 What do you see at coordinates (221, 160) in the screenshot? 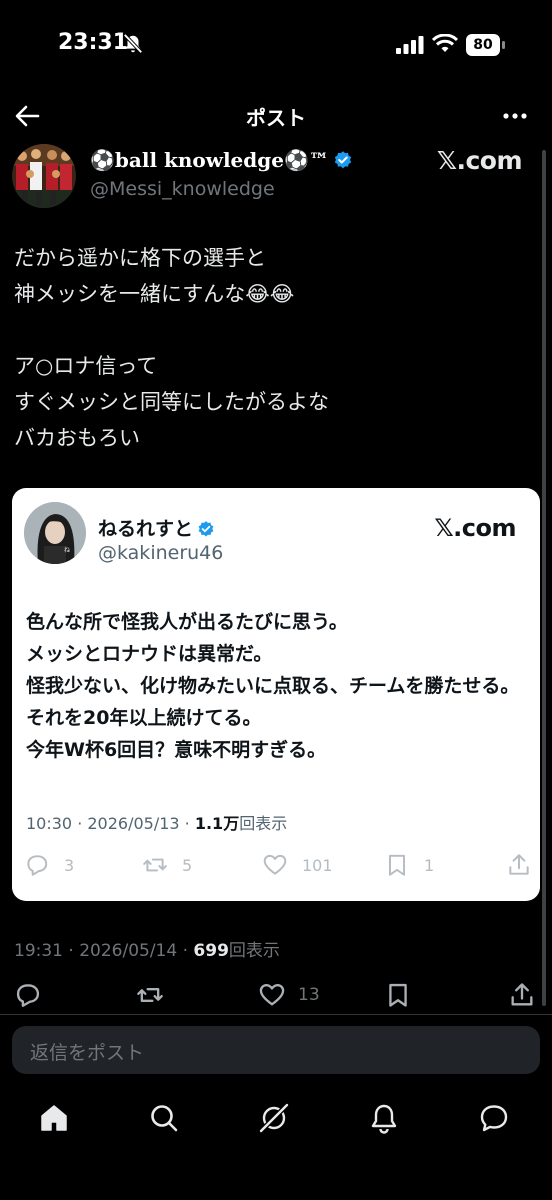
I see `author-name: ⚽ball knowledge⚽™` at bounding box center [221, 160].